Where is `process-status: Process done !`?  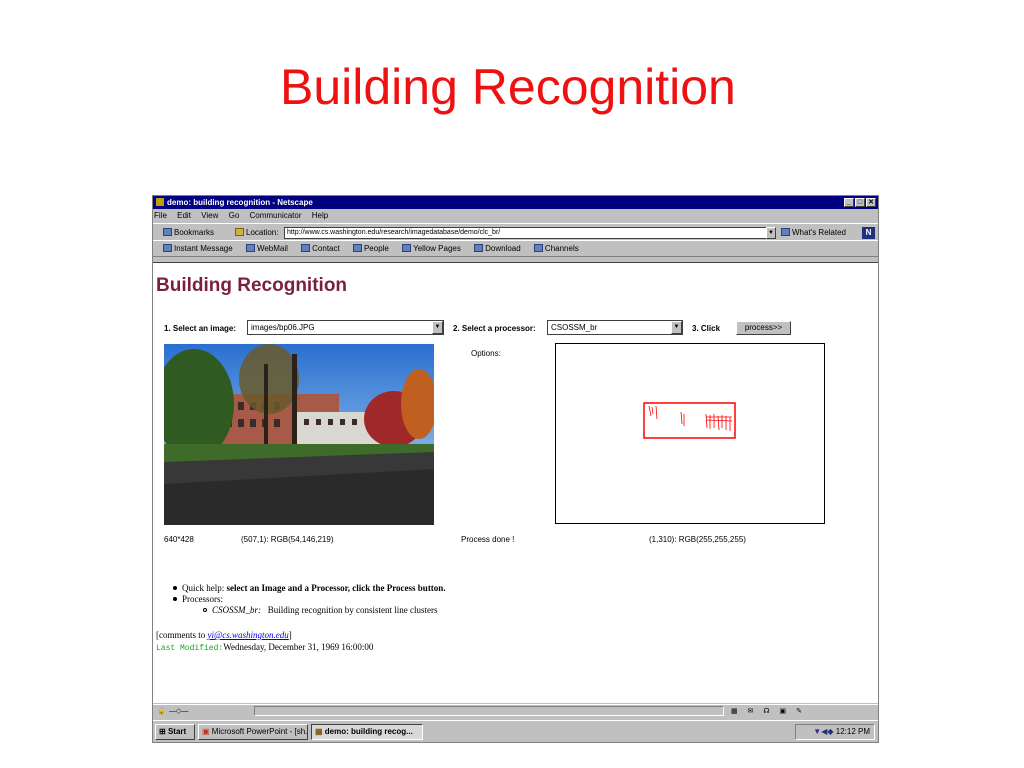
process-status: Process done ! is located at coordinates (488, 539).